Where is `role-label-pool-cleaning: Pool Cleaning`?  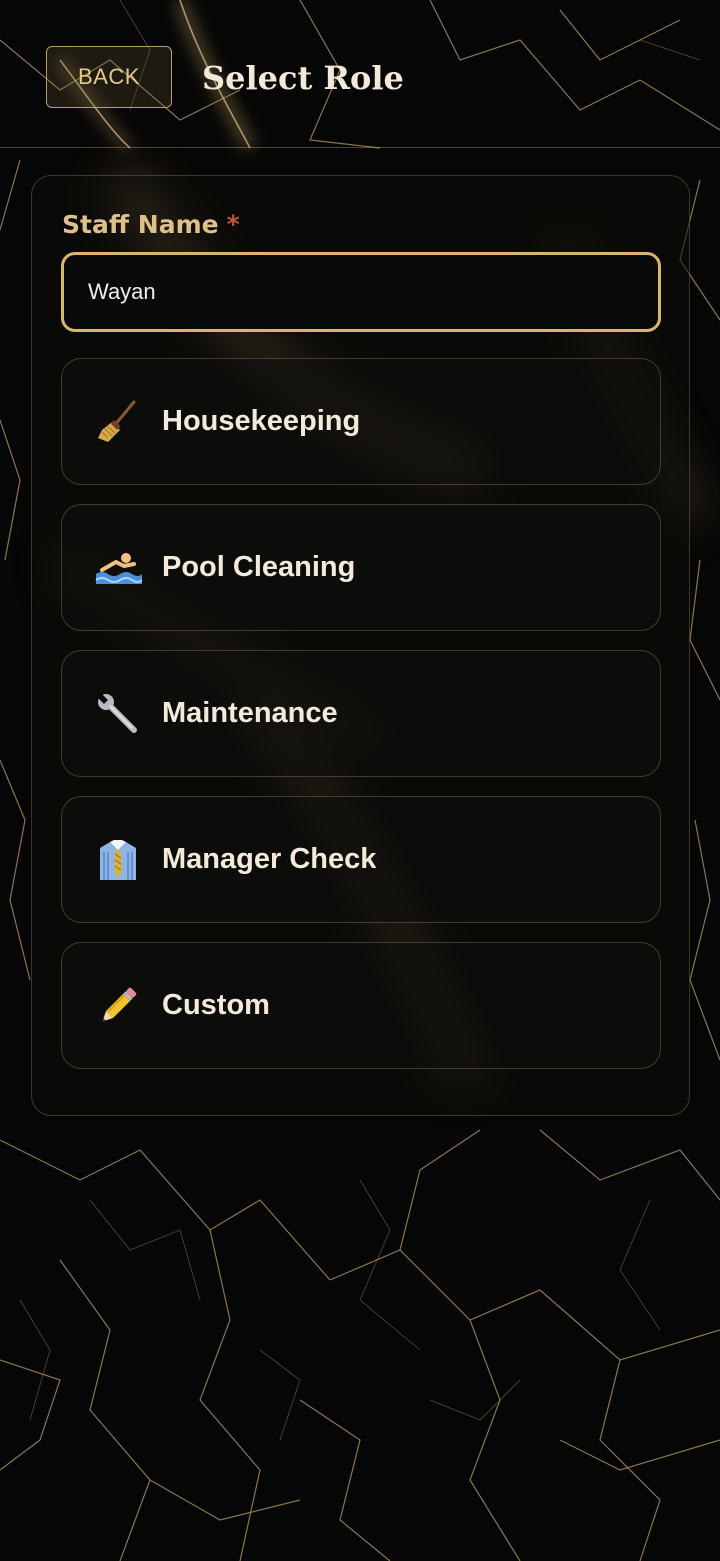
role-label-pool-cleaning: Pool Cleaning is located at coordinates (259, 567).